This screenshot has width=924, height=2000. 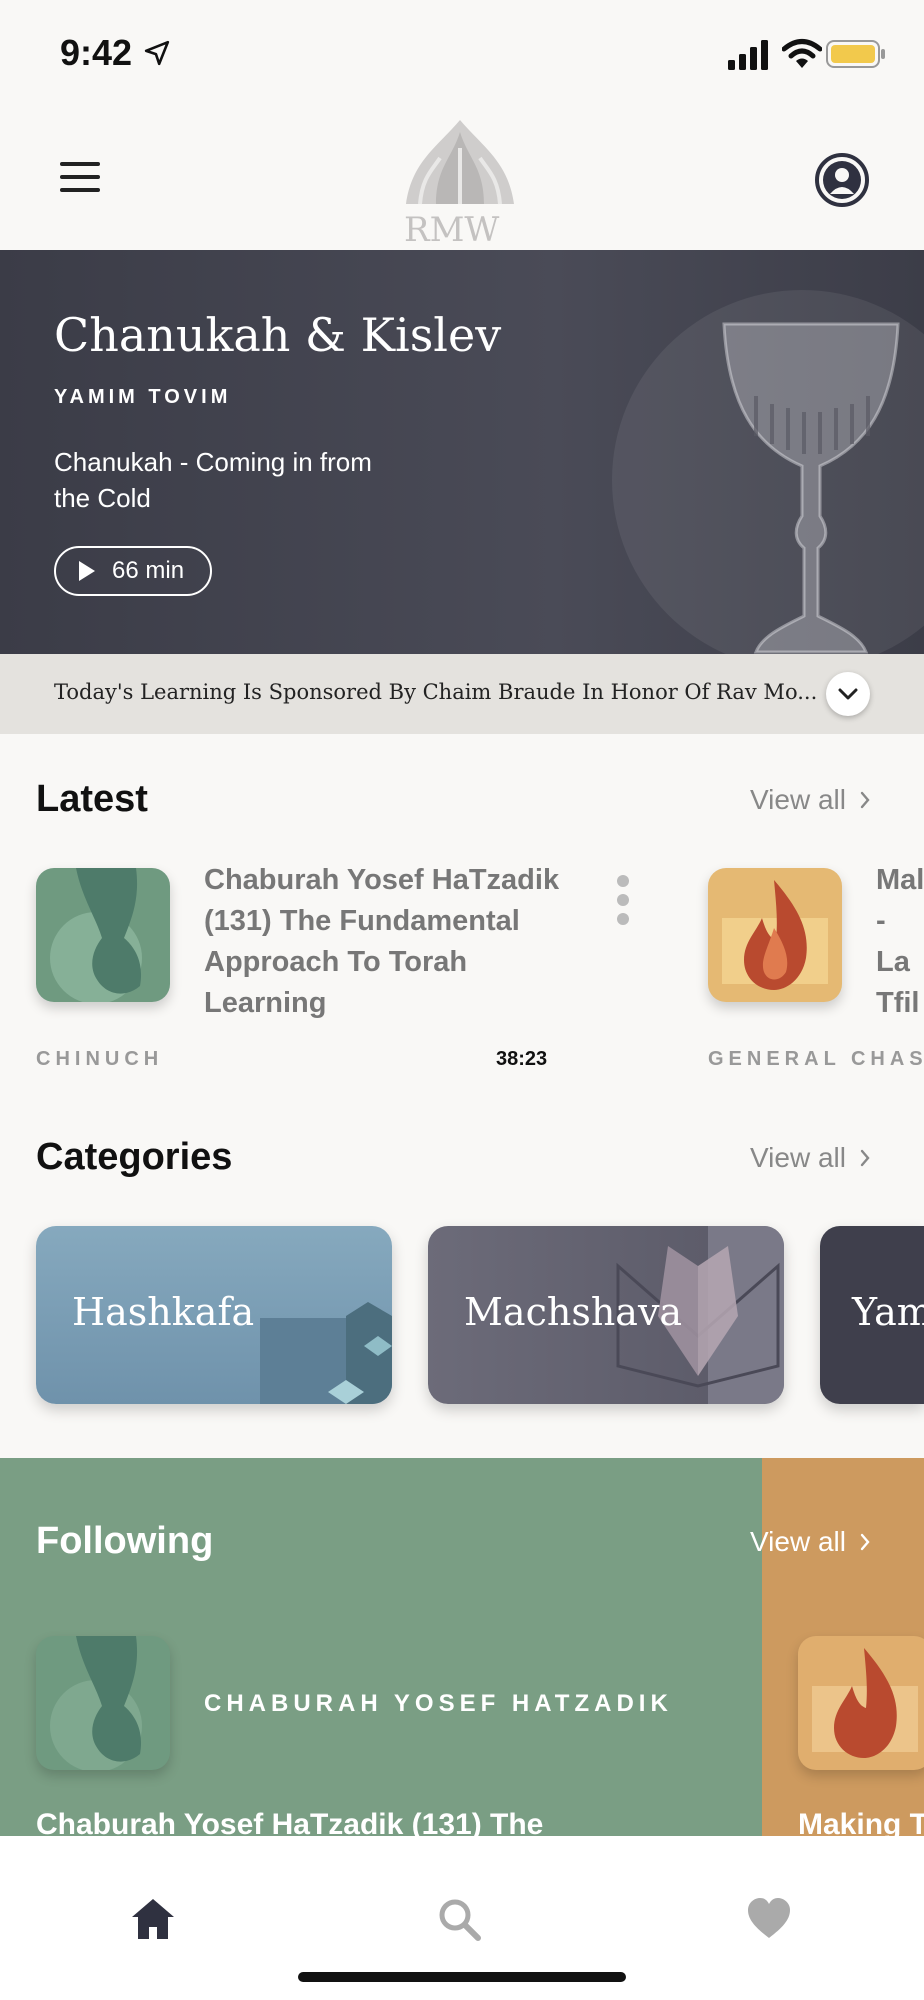 I want to click on category-label: Hashkafa, so click(x=163, y=1312).